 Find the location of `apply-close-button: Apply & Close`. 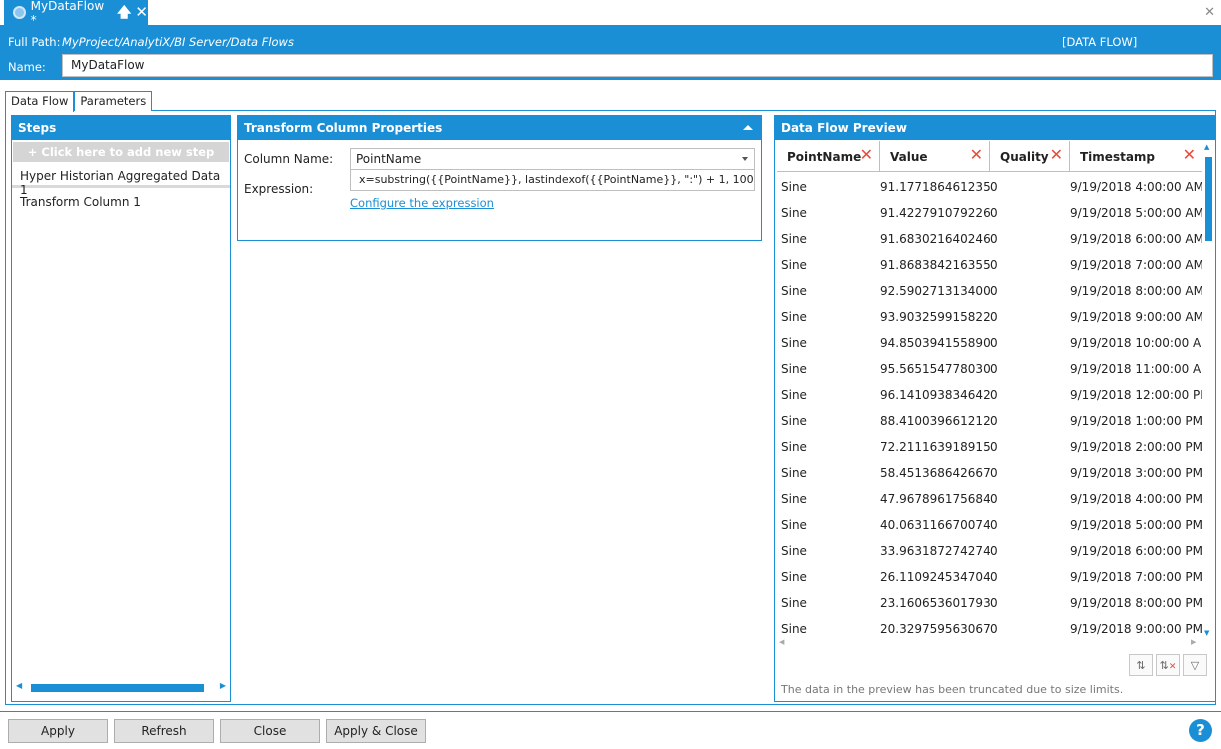

apply-close-button: Apply & Close is located at coordinates (376, 731).